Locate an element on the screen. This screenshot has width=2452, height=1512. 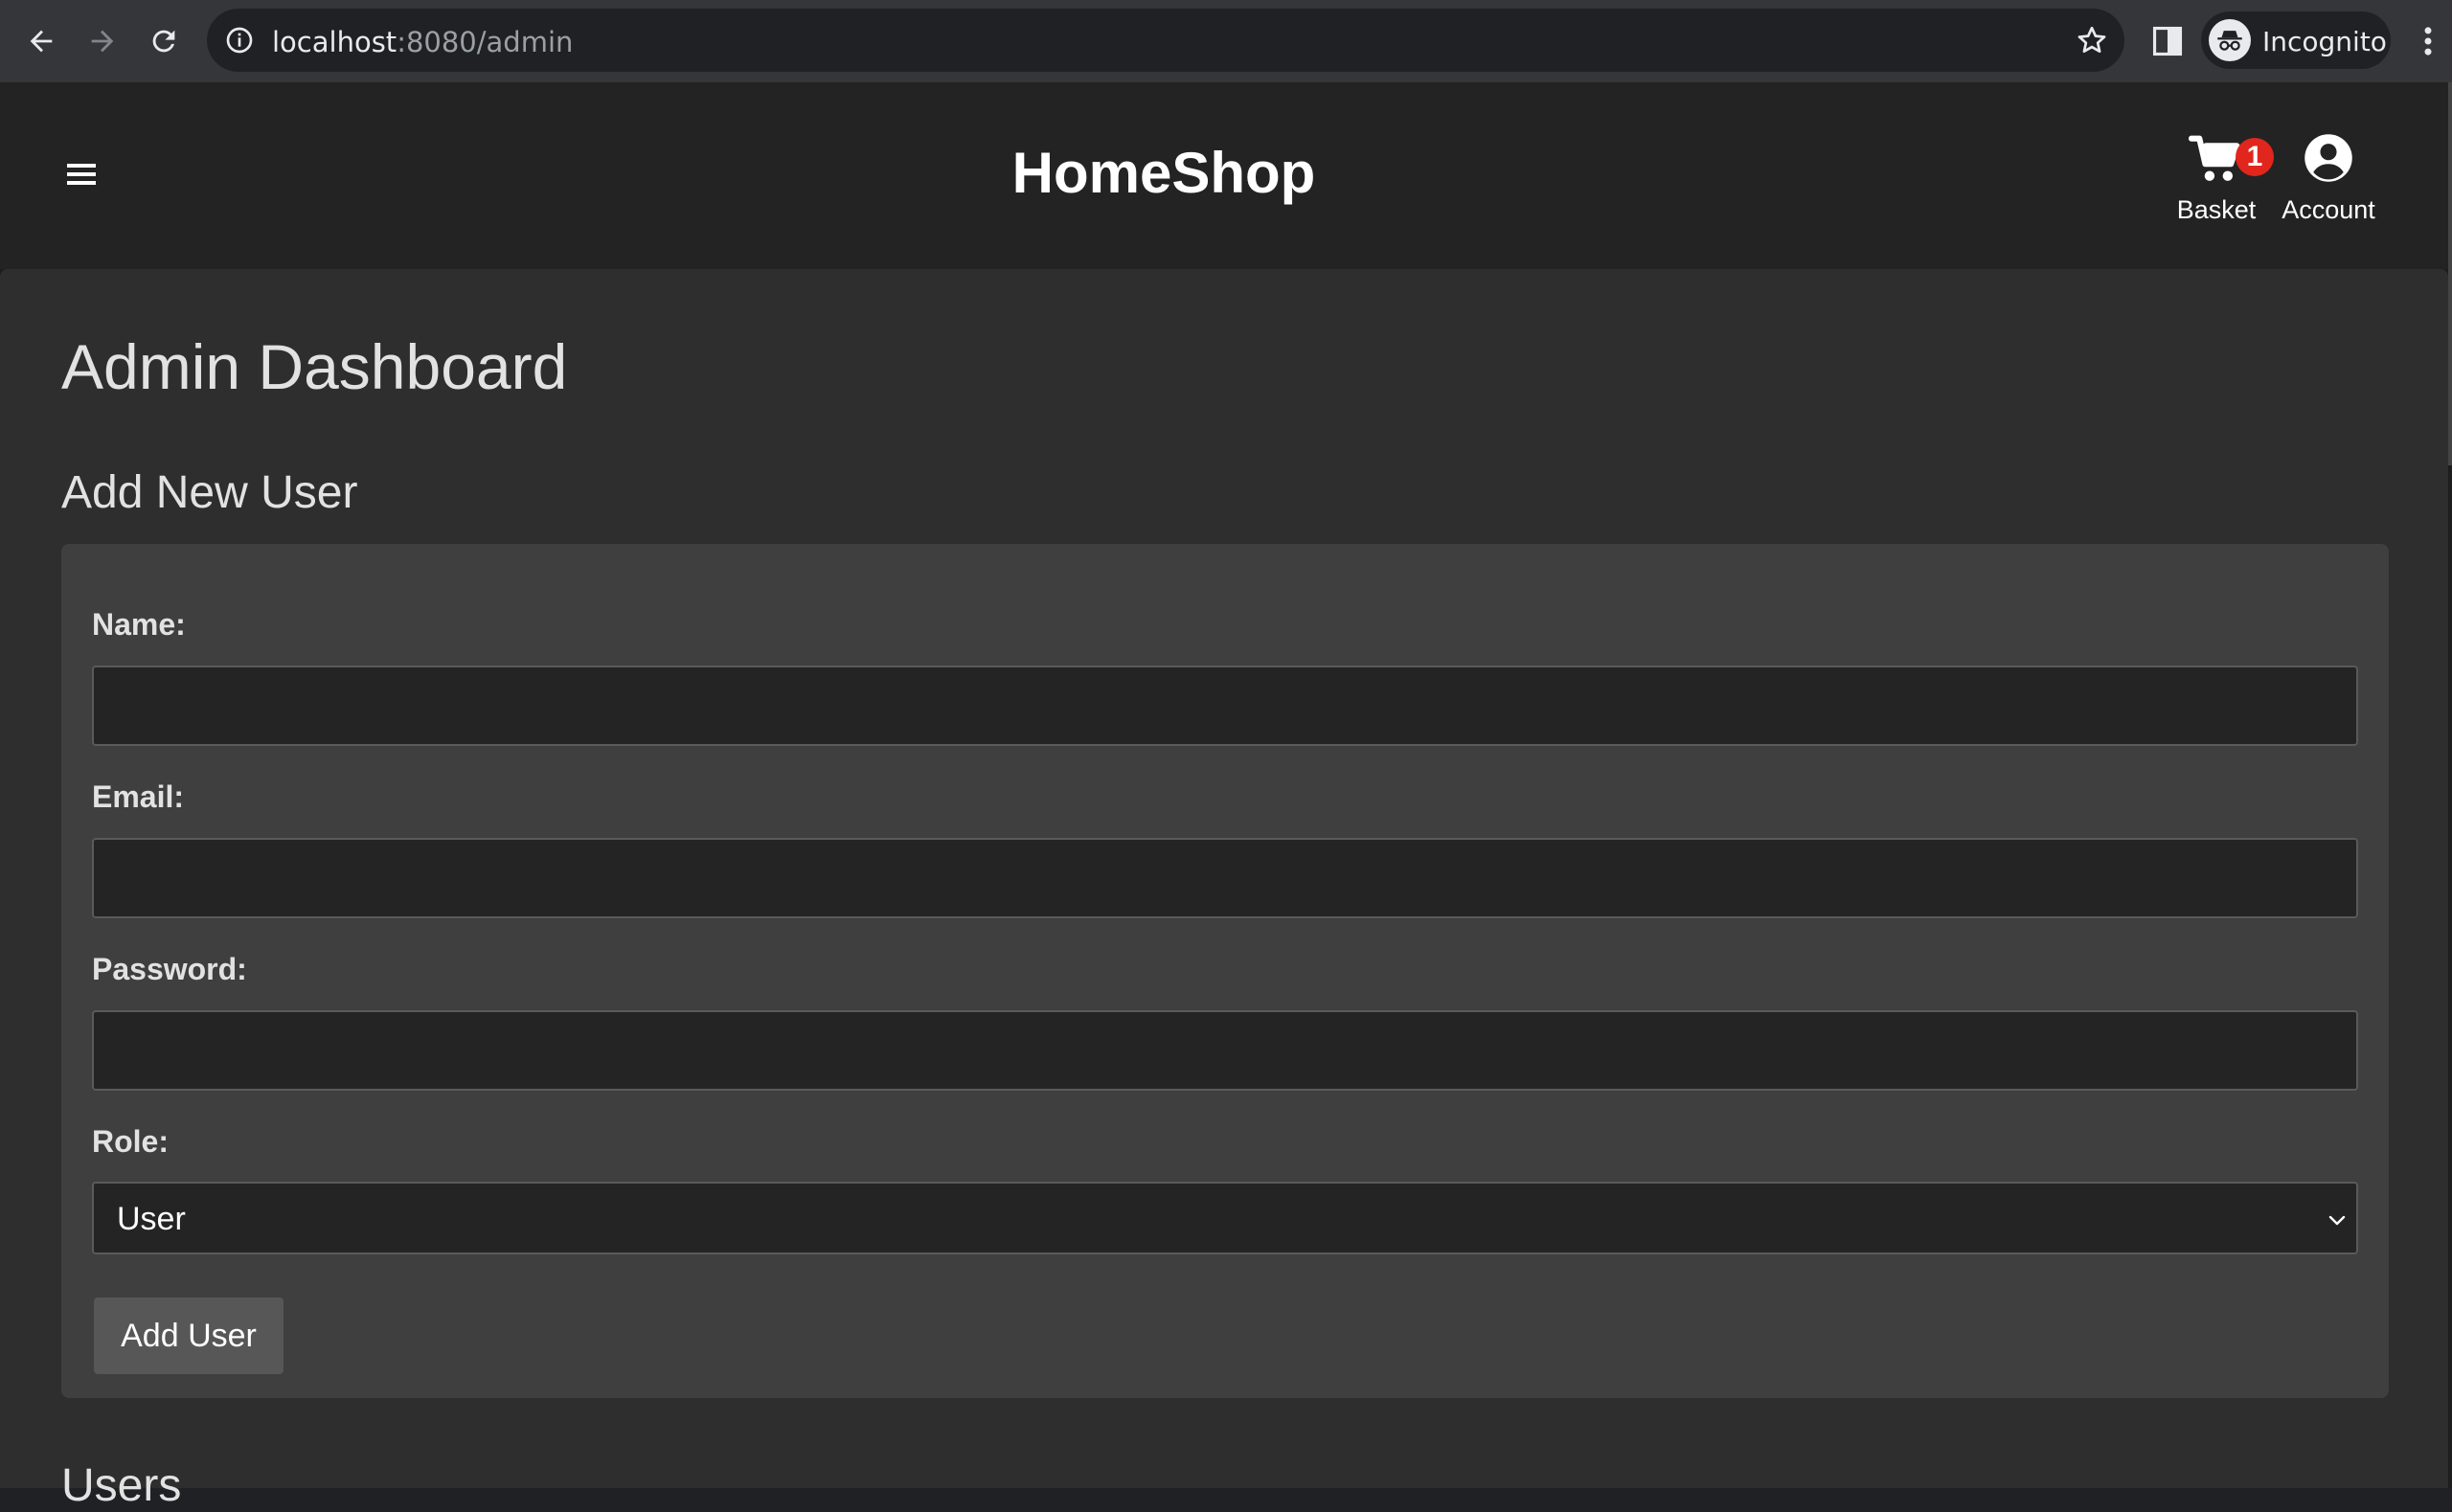
profile-button: Incognito is located at coordinates (2296, 40).